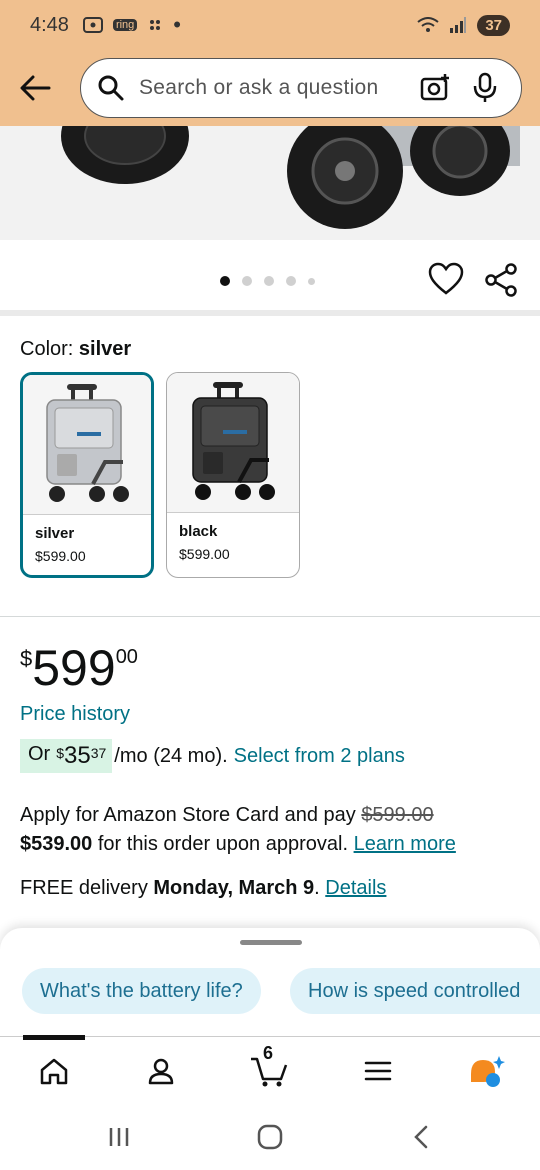 The width and height of the screenshot is (540, 1170). I want to click on sheet-drag-handle, so click(271, 942).